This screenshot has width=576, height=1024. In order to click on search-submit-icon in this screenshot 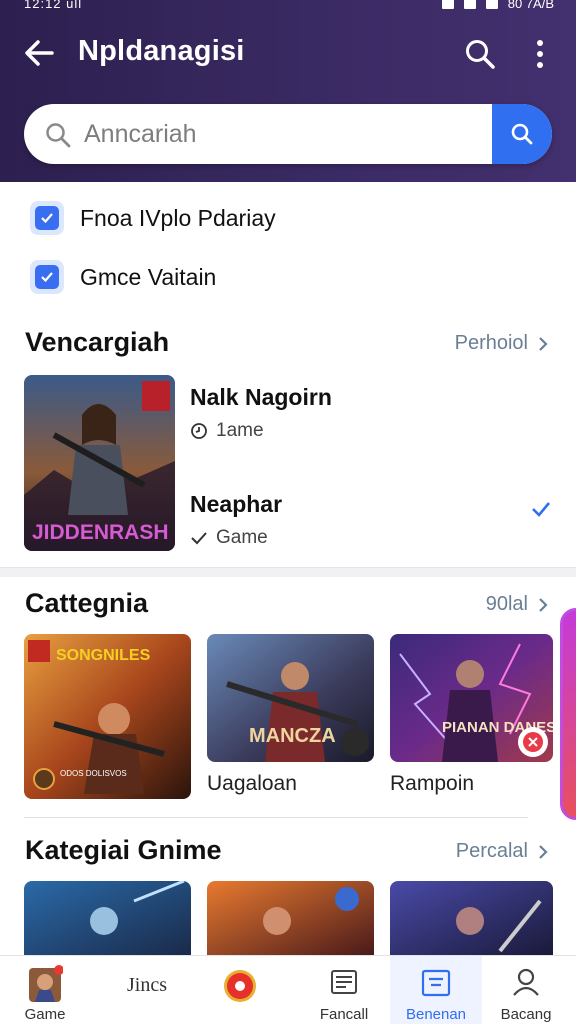, I will do `click(522, 134)`.